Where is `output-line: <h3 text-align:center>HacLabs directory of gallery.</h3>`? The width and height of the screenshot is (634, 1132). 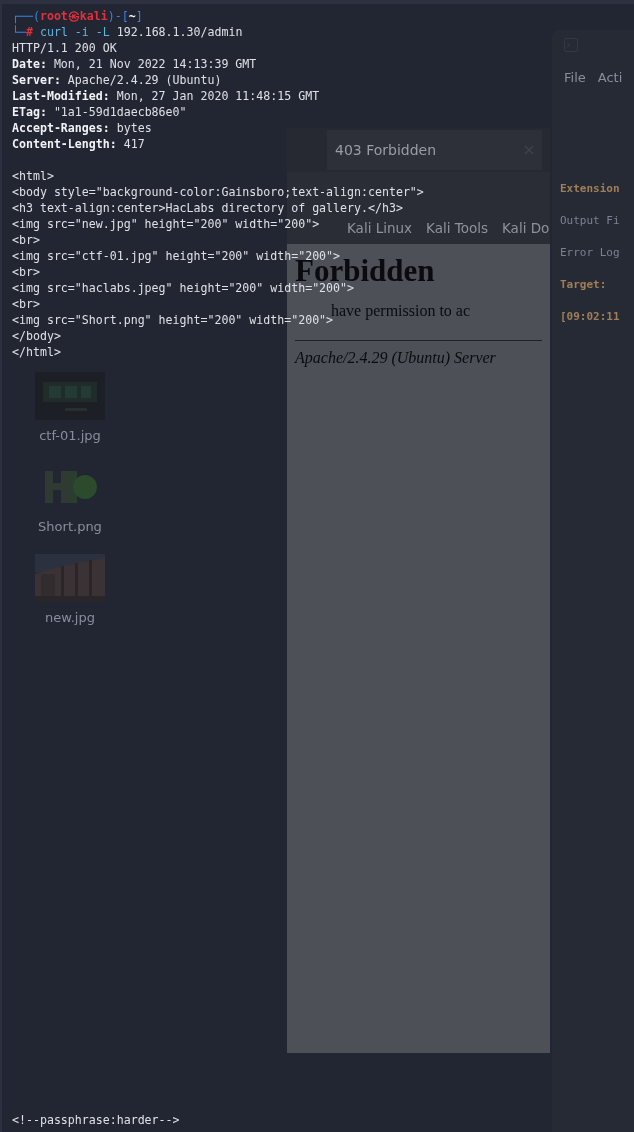 output-line: <h3 text-align:center>HacLabs directory of gallery.</h3> is located at coordinates (207, 208).